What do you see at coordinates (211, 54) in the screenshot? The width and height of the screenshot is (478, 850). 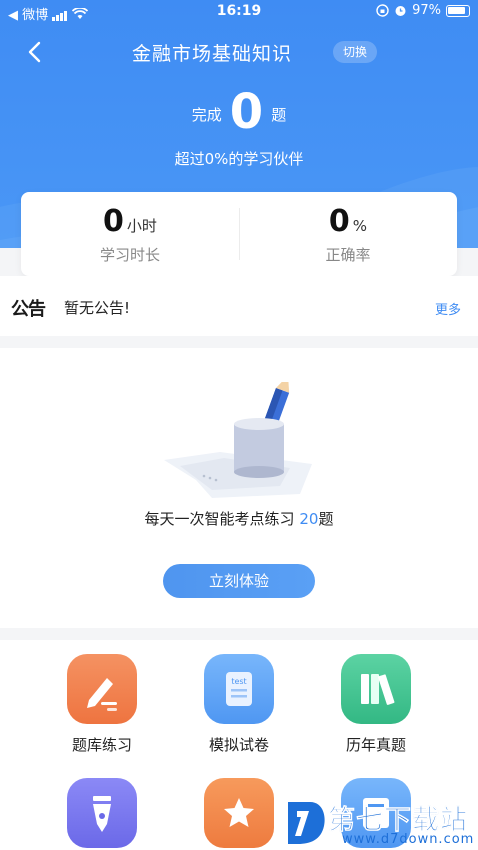 I see `page-title: 金融市场基础知识` at bounding box center [211, 54].